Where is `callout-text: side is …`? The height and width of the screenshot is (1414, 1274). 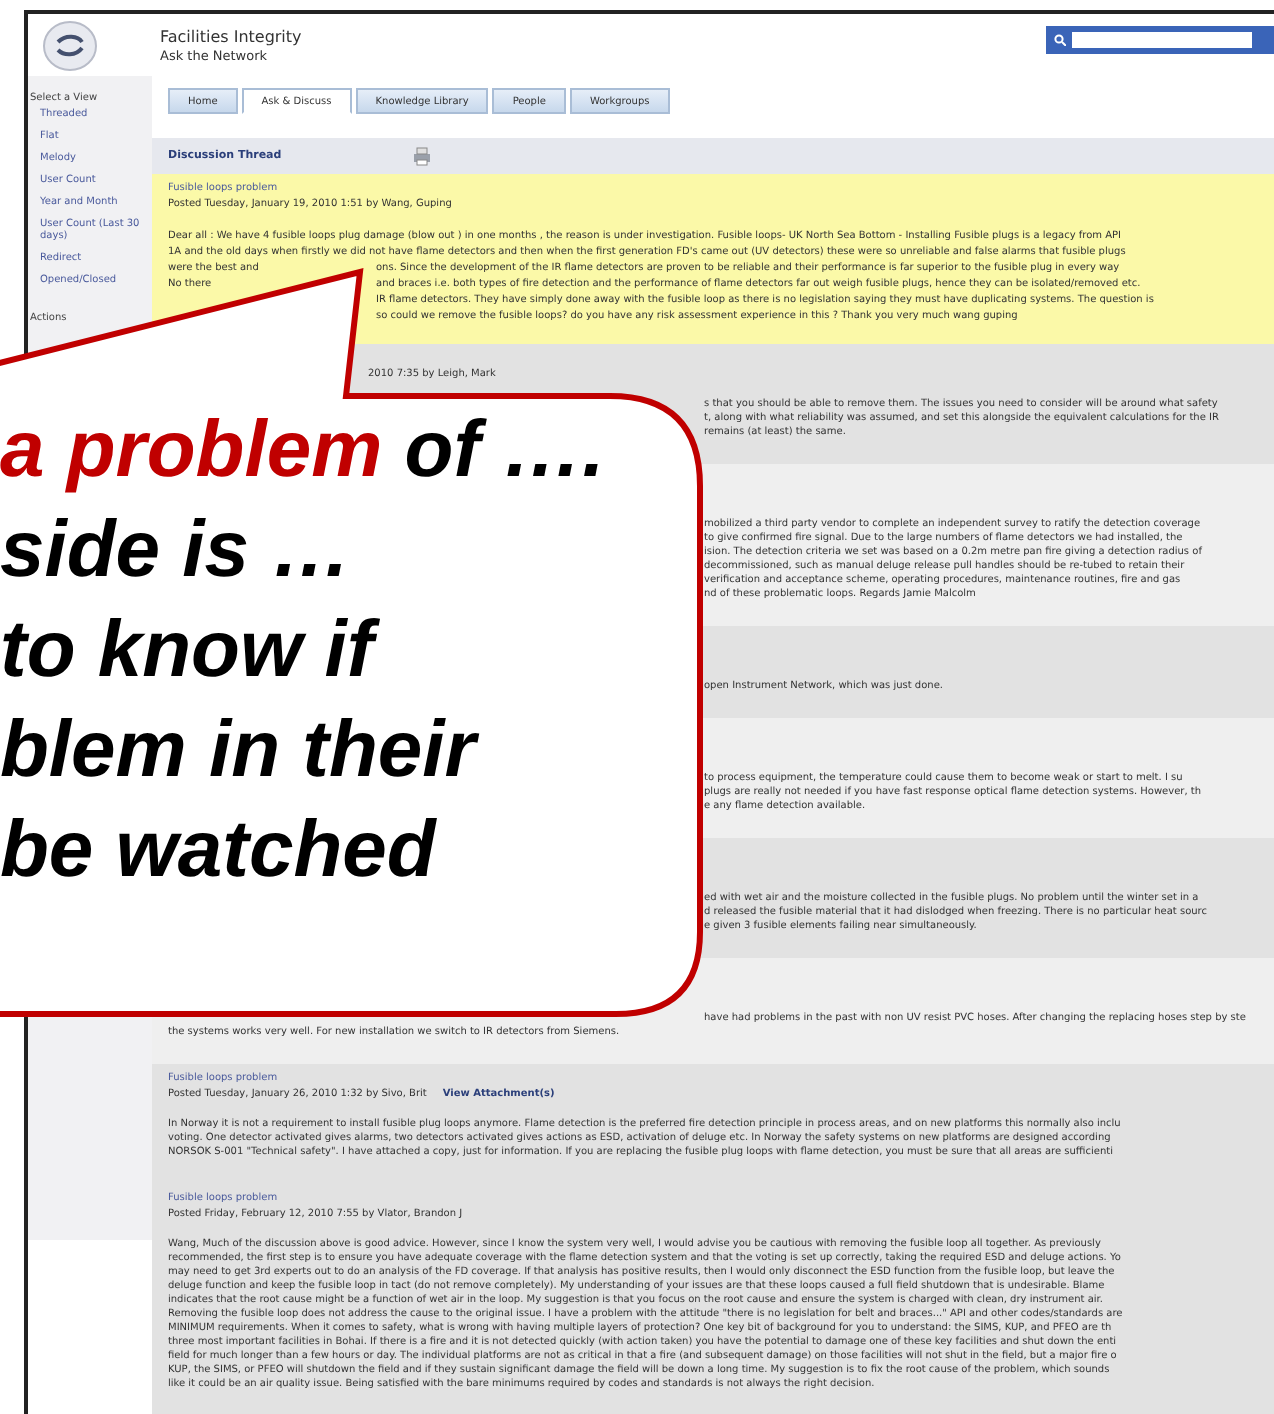
callout-text: side is … is located at coordinates (177, 551).